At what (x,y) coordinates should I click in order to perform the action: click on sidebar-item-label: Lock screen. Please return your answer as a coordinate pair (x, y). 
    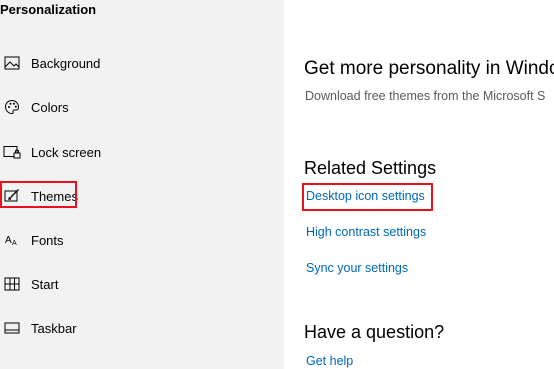
    Looking at the image, I should click on (66, 152).